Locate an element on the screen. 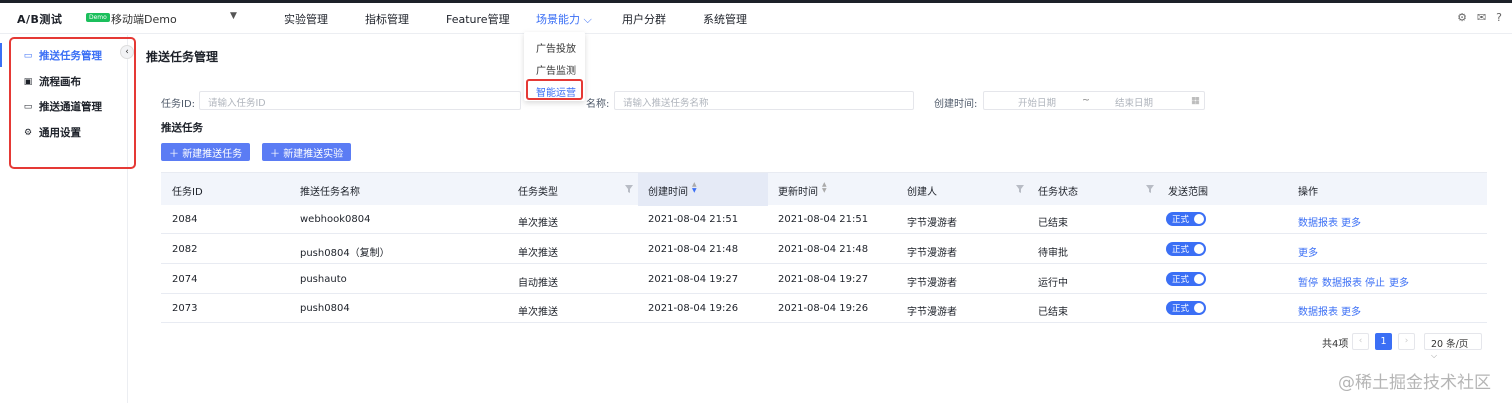 The image size is (1512, 403). col-status: 任务状态 is located at coordinates (1058, 192).